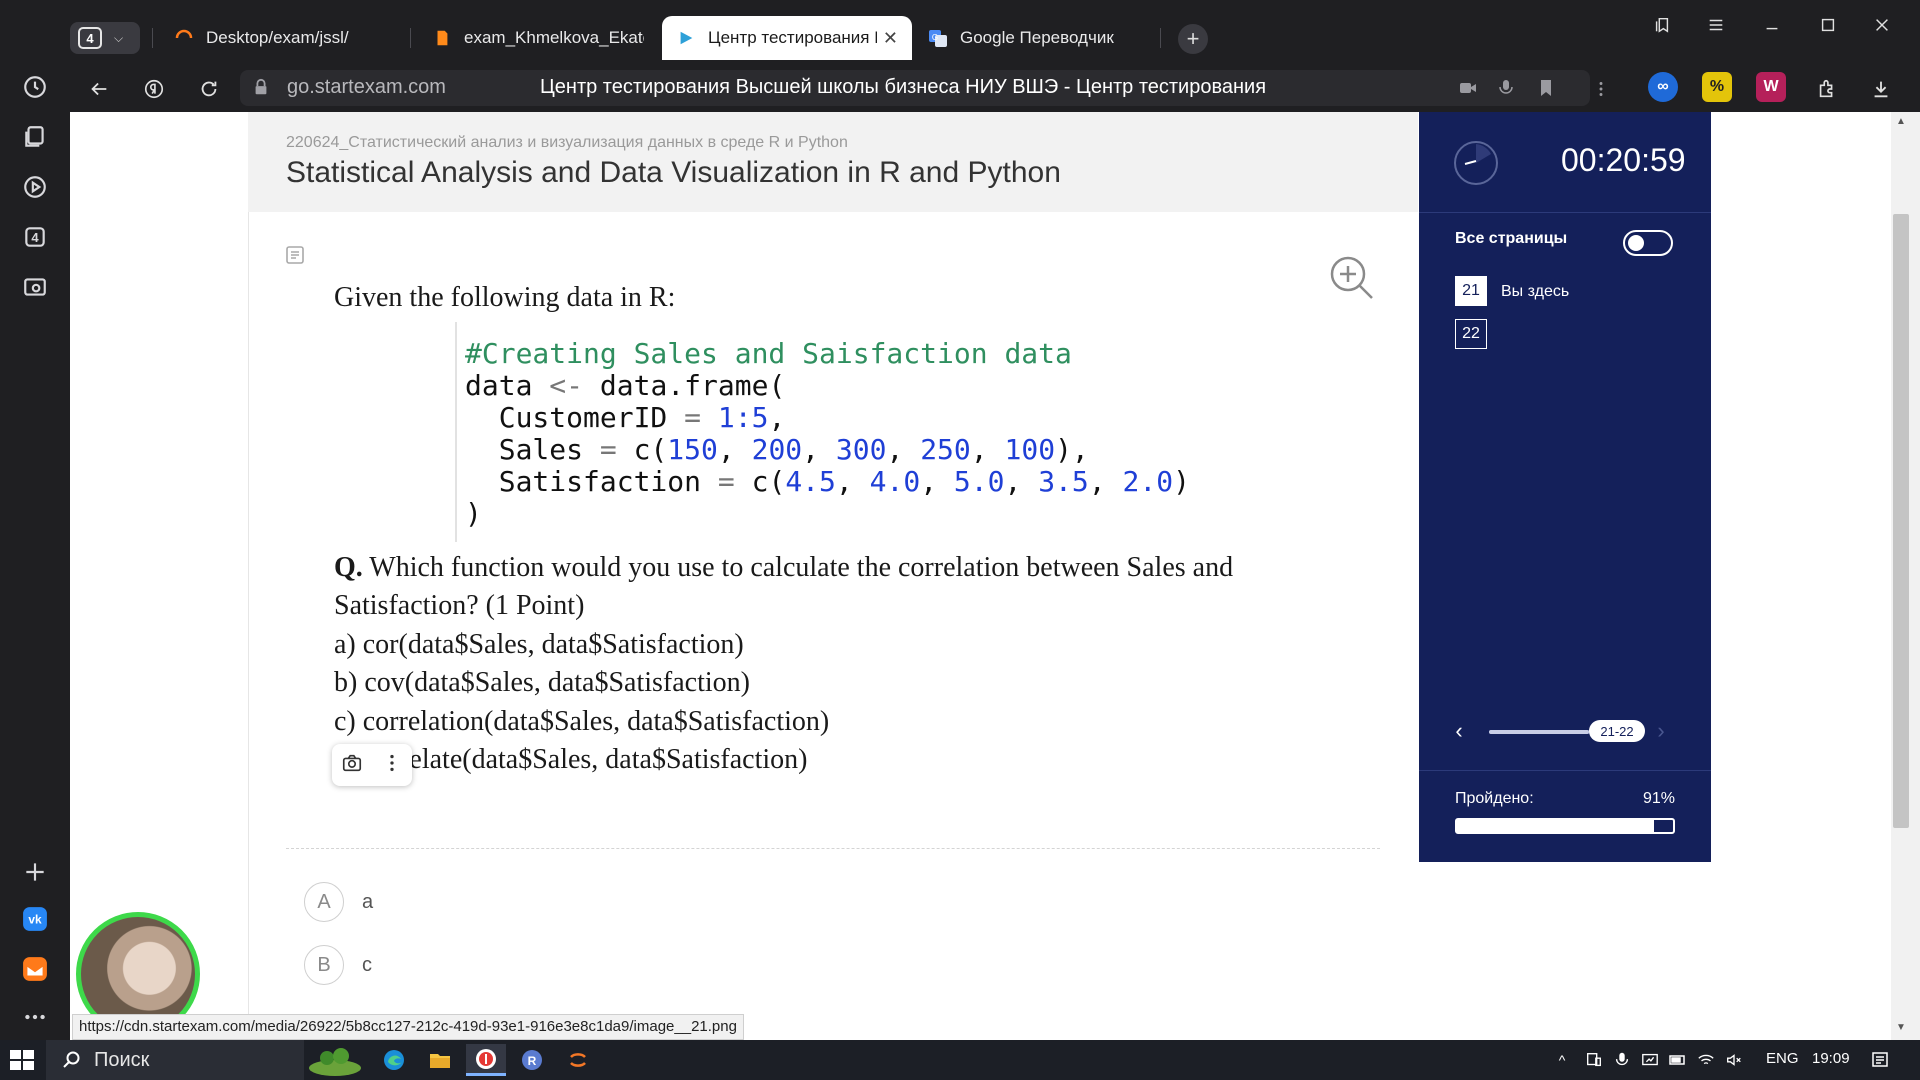 Image resolution: width=1920 pixels, height=1080 pixels. Describe the element at coordinates (1881, 89) in the screenshot. I see `download-icon` at that location.